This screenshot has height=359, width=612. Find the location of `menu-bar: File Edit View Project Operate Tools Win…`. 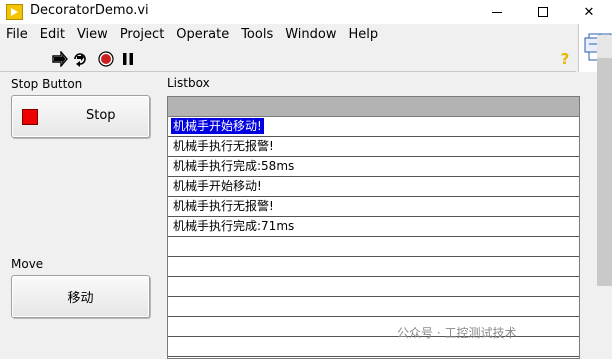

menu-bar: File Edit View Project Operate Tools Win… is located at coordinates (288, 35).